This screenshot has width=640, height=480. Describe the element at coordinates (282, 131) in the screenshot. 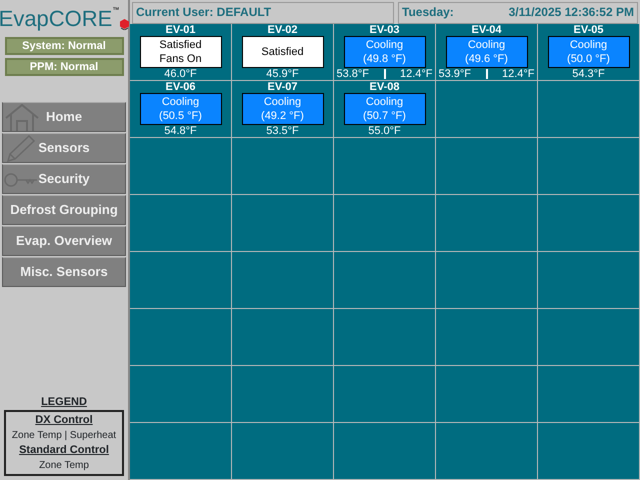

I see `temperature-reading: 53.5°F` at that location.